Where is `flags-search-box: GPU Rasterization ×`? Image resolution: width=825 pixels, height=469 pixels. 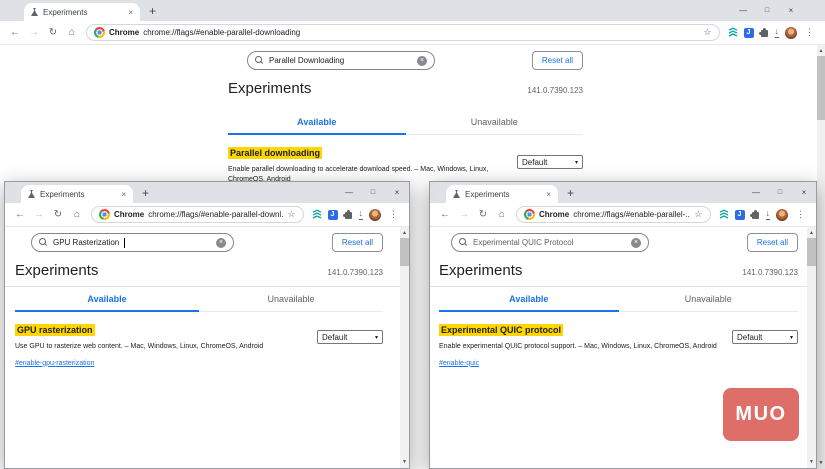
flags-search-box: GPU Rasterization × is located at coordinates (132, 242).